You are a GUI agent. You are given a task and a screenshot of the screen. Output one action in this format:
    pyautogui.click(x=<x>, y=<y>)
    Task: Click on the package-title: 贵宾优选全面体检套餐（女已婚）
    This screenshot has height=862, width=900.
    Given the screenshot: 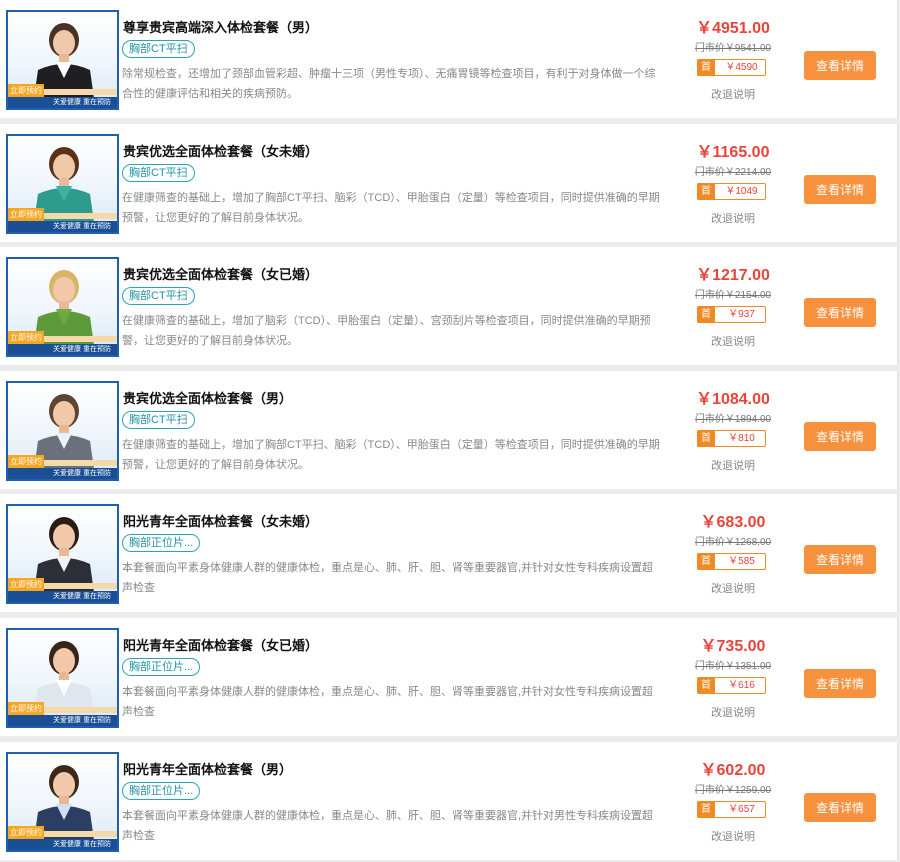 What is the action you would take?
    pyautogui.click(x=220, y=273)
    